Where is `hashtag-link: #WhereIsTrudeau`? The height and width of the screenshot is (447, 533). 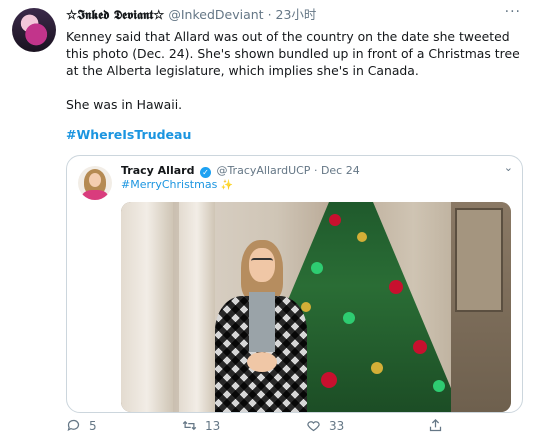
hashtag-link: #WhereIsTrudeau is located at coordinates (128, 134).